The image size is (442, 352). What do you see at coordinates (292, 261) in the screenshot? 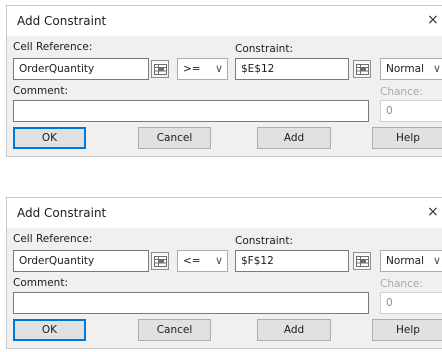
I see `constraint-input: $F$12` at bounding box center [292, 261].